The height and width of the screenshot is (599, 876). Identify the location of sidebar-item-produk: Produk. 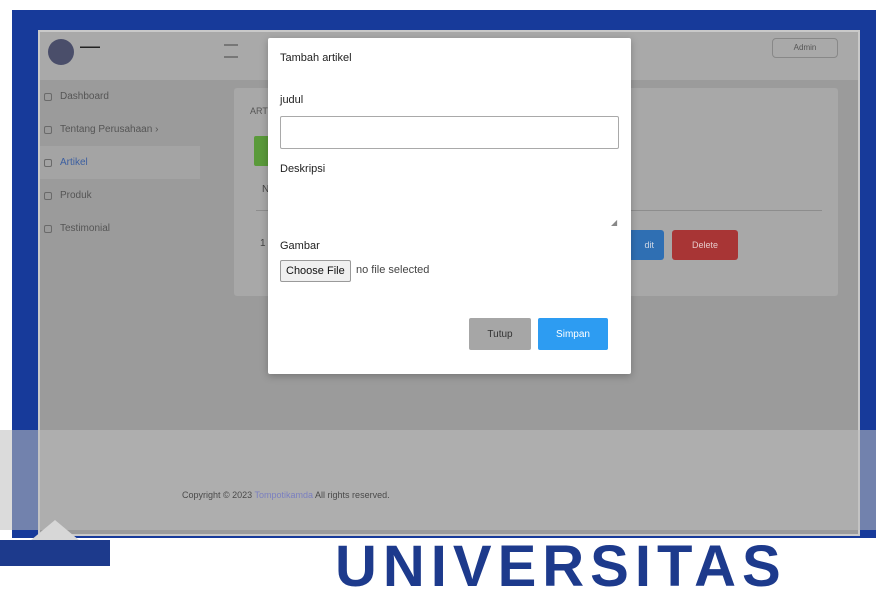
(120, 195).